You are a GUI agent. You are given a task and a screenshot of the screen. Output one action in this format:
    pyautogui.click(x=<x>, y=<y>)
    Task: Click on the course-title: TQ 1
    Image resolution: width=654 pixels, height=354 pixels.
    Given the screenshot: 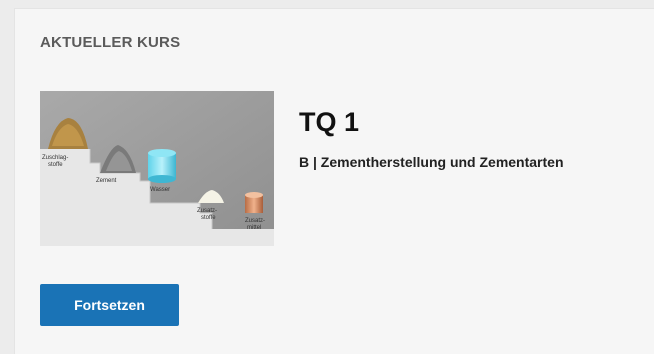 What is the action you would take?
    pyautogui.click(x=329, y=122)
    